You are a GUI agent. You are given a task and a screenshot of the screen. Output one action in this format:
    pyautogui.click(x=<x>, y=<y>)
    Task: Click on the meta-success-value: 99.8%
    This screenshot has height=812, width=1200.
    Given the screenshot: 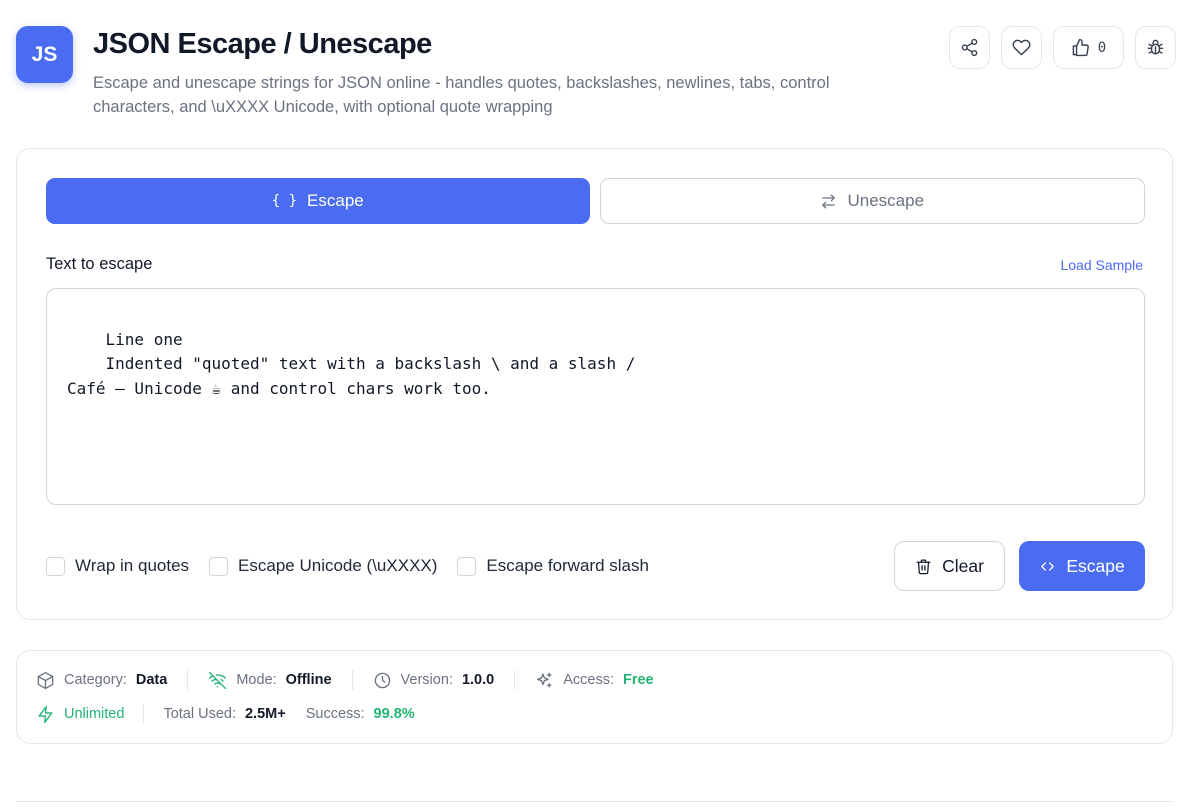 What is the action you would take?
    pyautogui.click(x=394, y=714)
    